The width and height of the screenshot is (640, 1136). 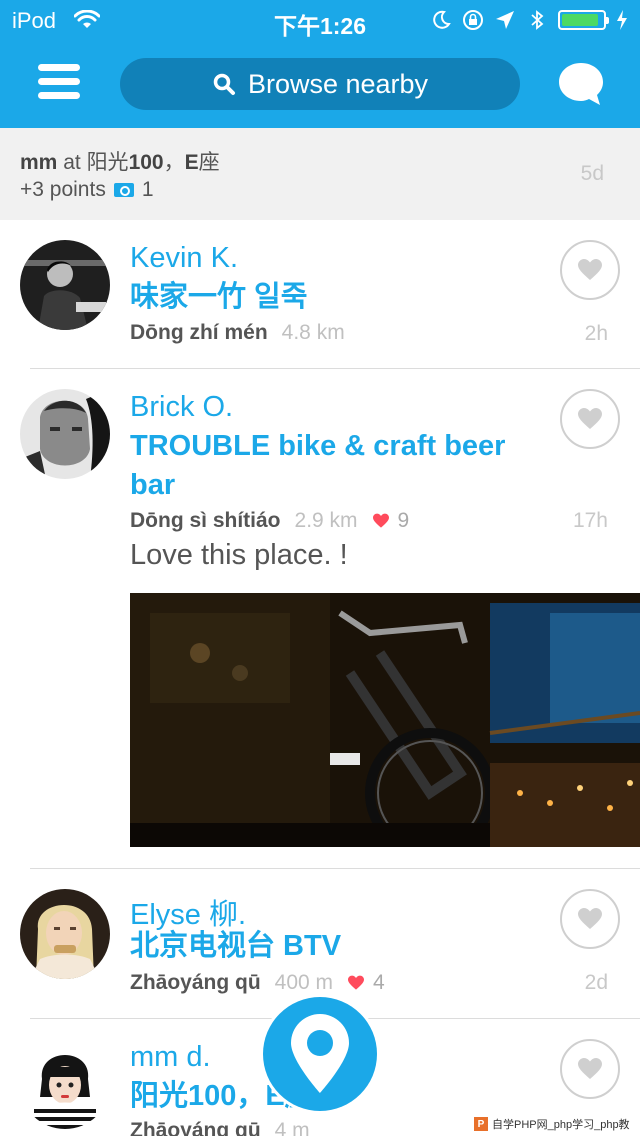 I want to click on activity-summary: mm at 阳光100，E座, so click(x=120, y=161).